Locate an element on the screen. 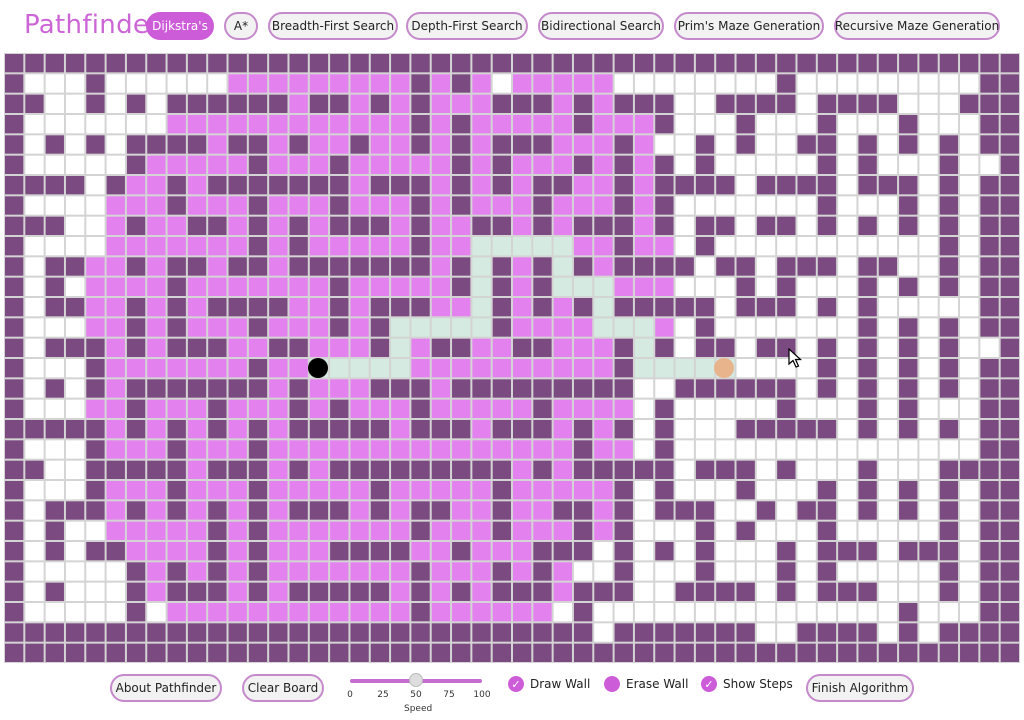 Image resolution: width=1024 pixels, height=720 pixels. algorithm-button-astar: A* is located at coordinates (241, 26).